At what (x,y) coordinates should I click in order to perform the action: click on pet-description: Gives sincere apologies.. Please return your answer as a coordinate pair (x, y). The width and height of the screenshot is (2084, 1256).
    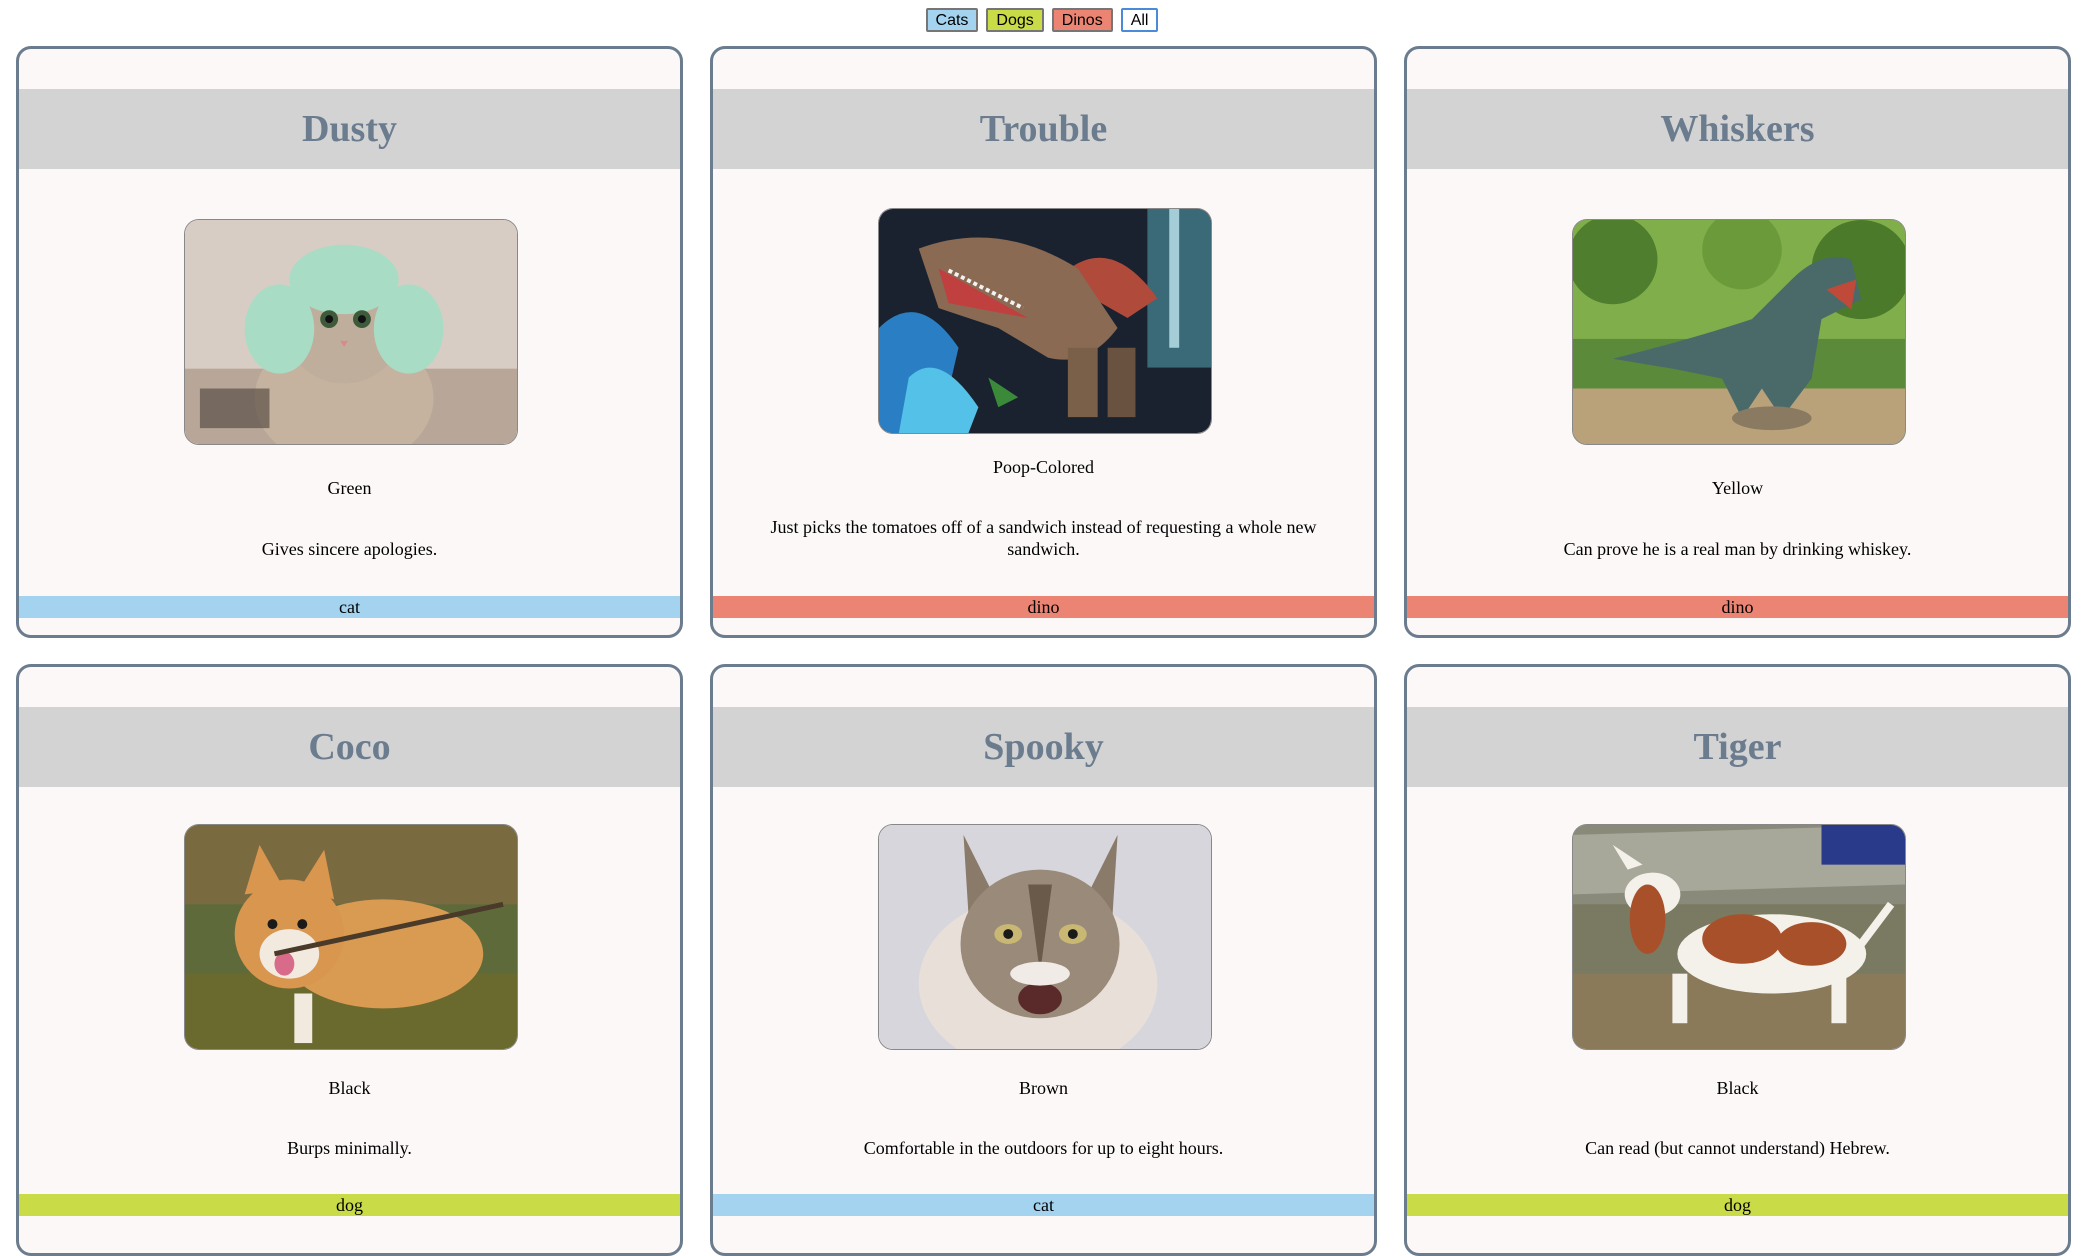
    Looking at the image, I should click on (349, 549).